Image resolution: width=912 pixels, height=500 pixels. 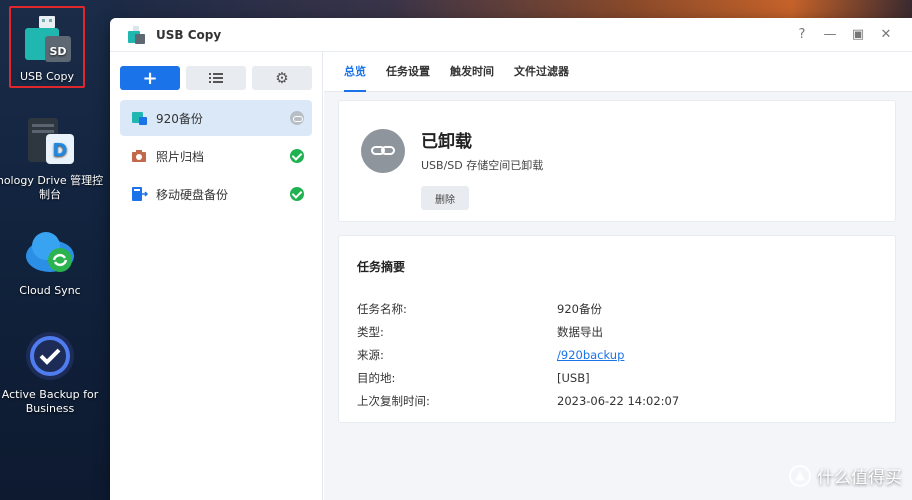 I want to click on task-label: 照片归档, so click(x=180, y=156).